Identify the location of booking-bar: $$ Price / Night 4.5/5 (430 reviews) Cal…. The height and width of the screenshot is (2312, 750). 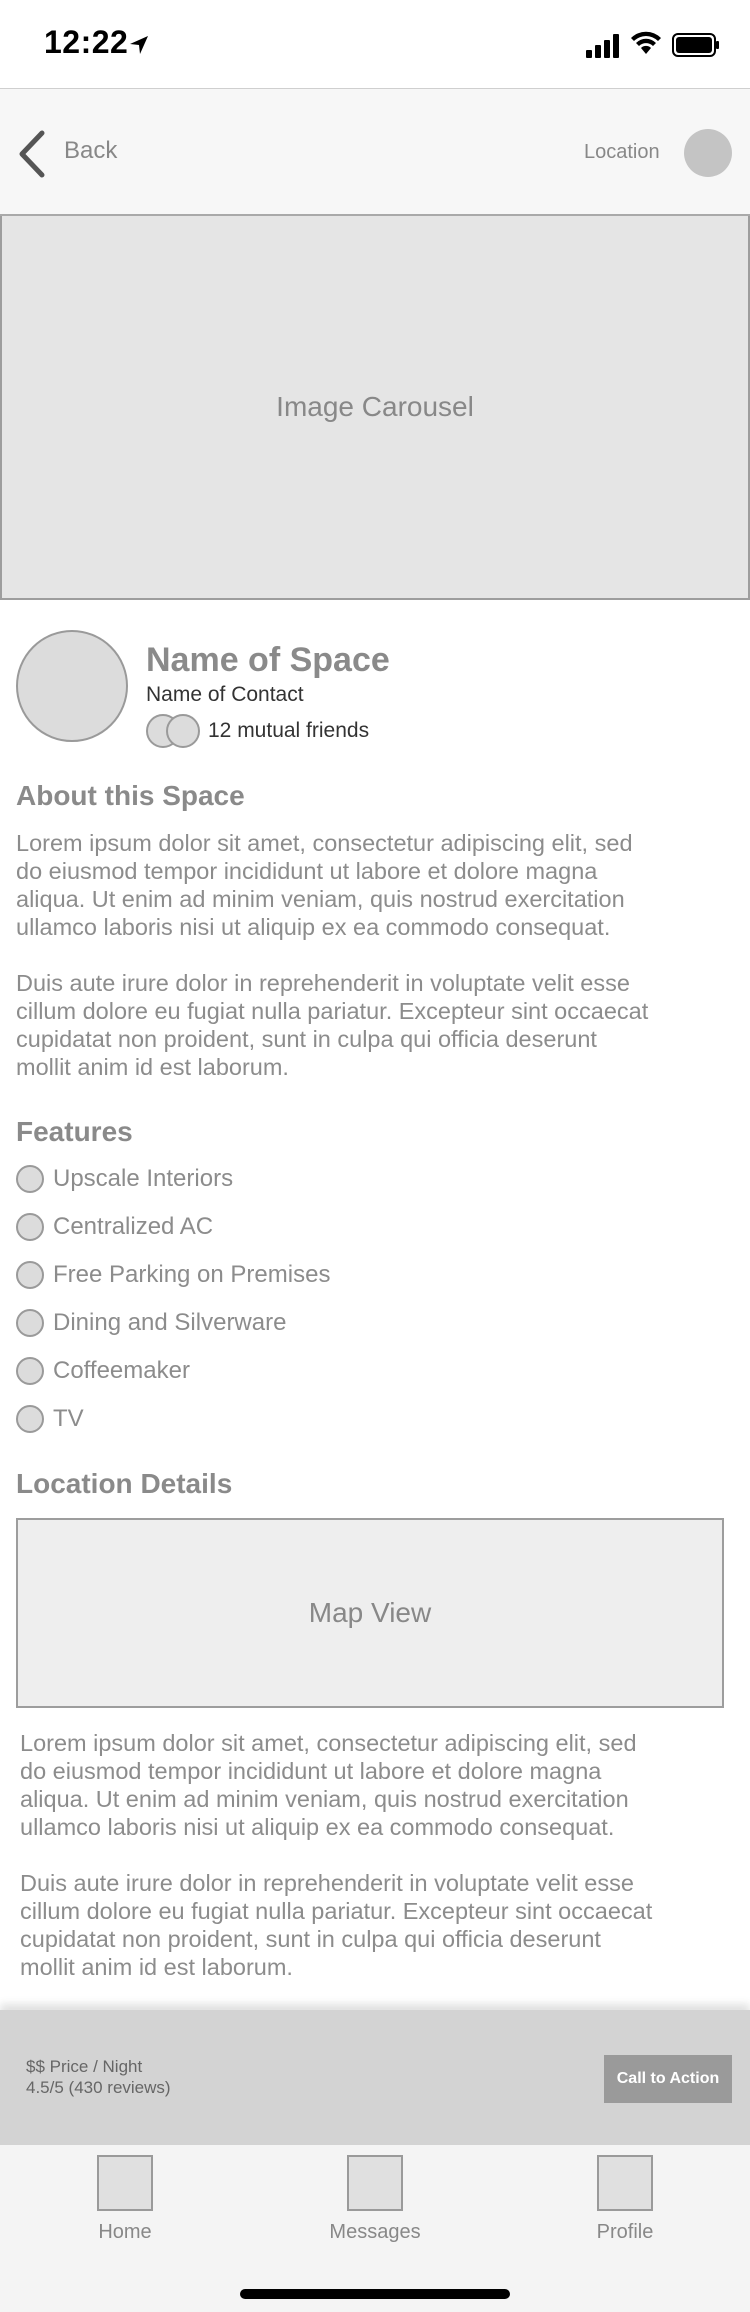
(375, 2077).